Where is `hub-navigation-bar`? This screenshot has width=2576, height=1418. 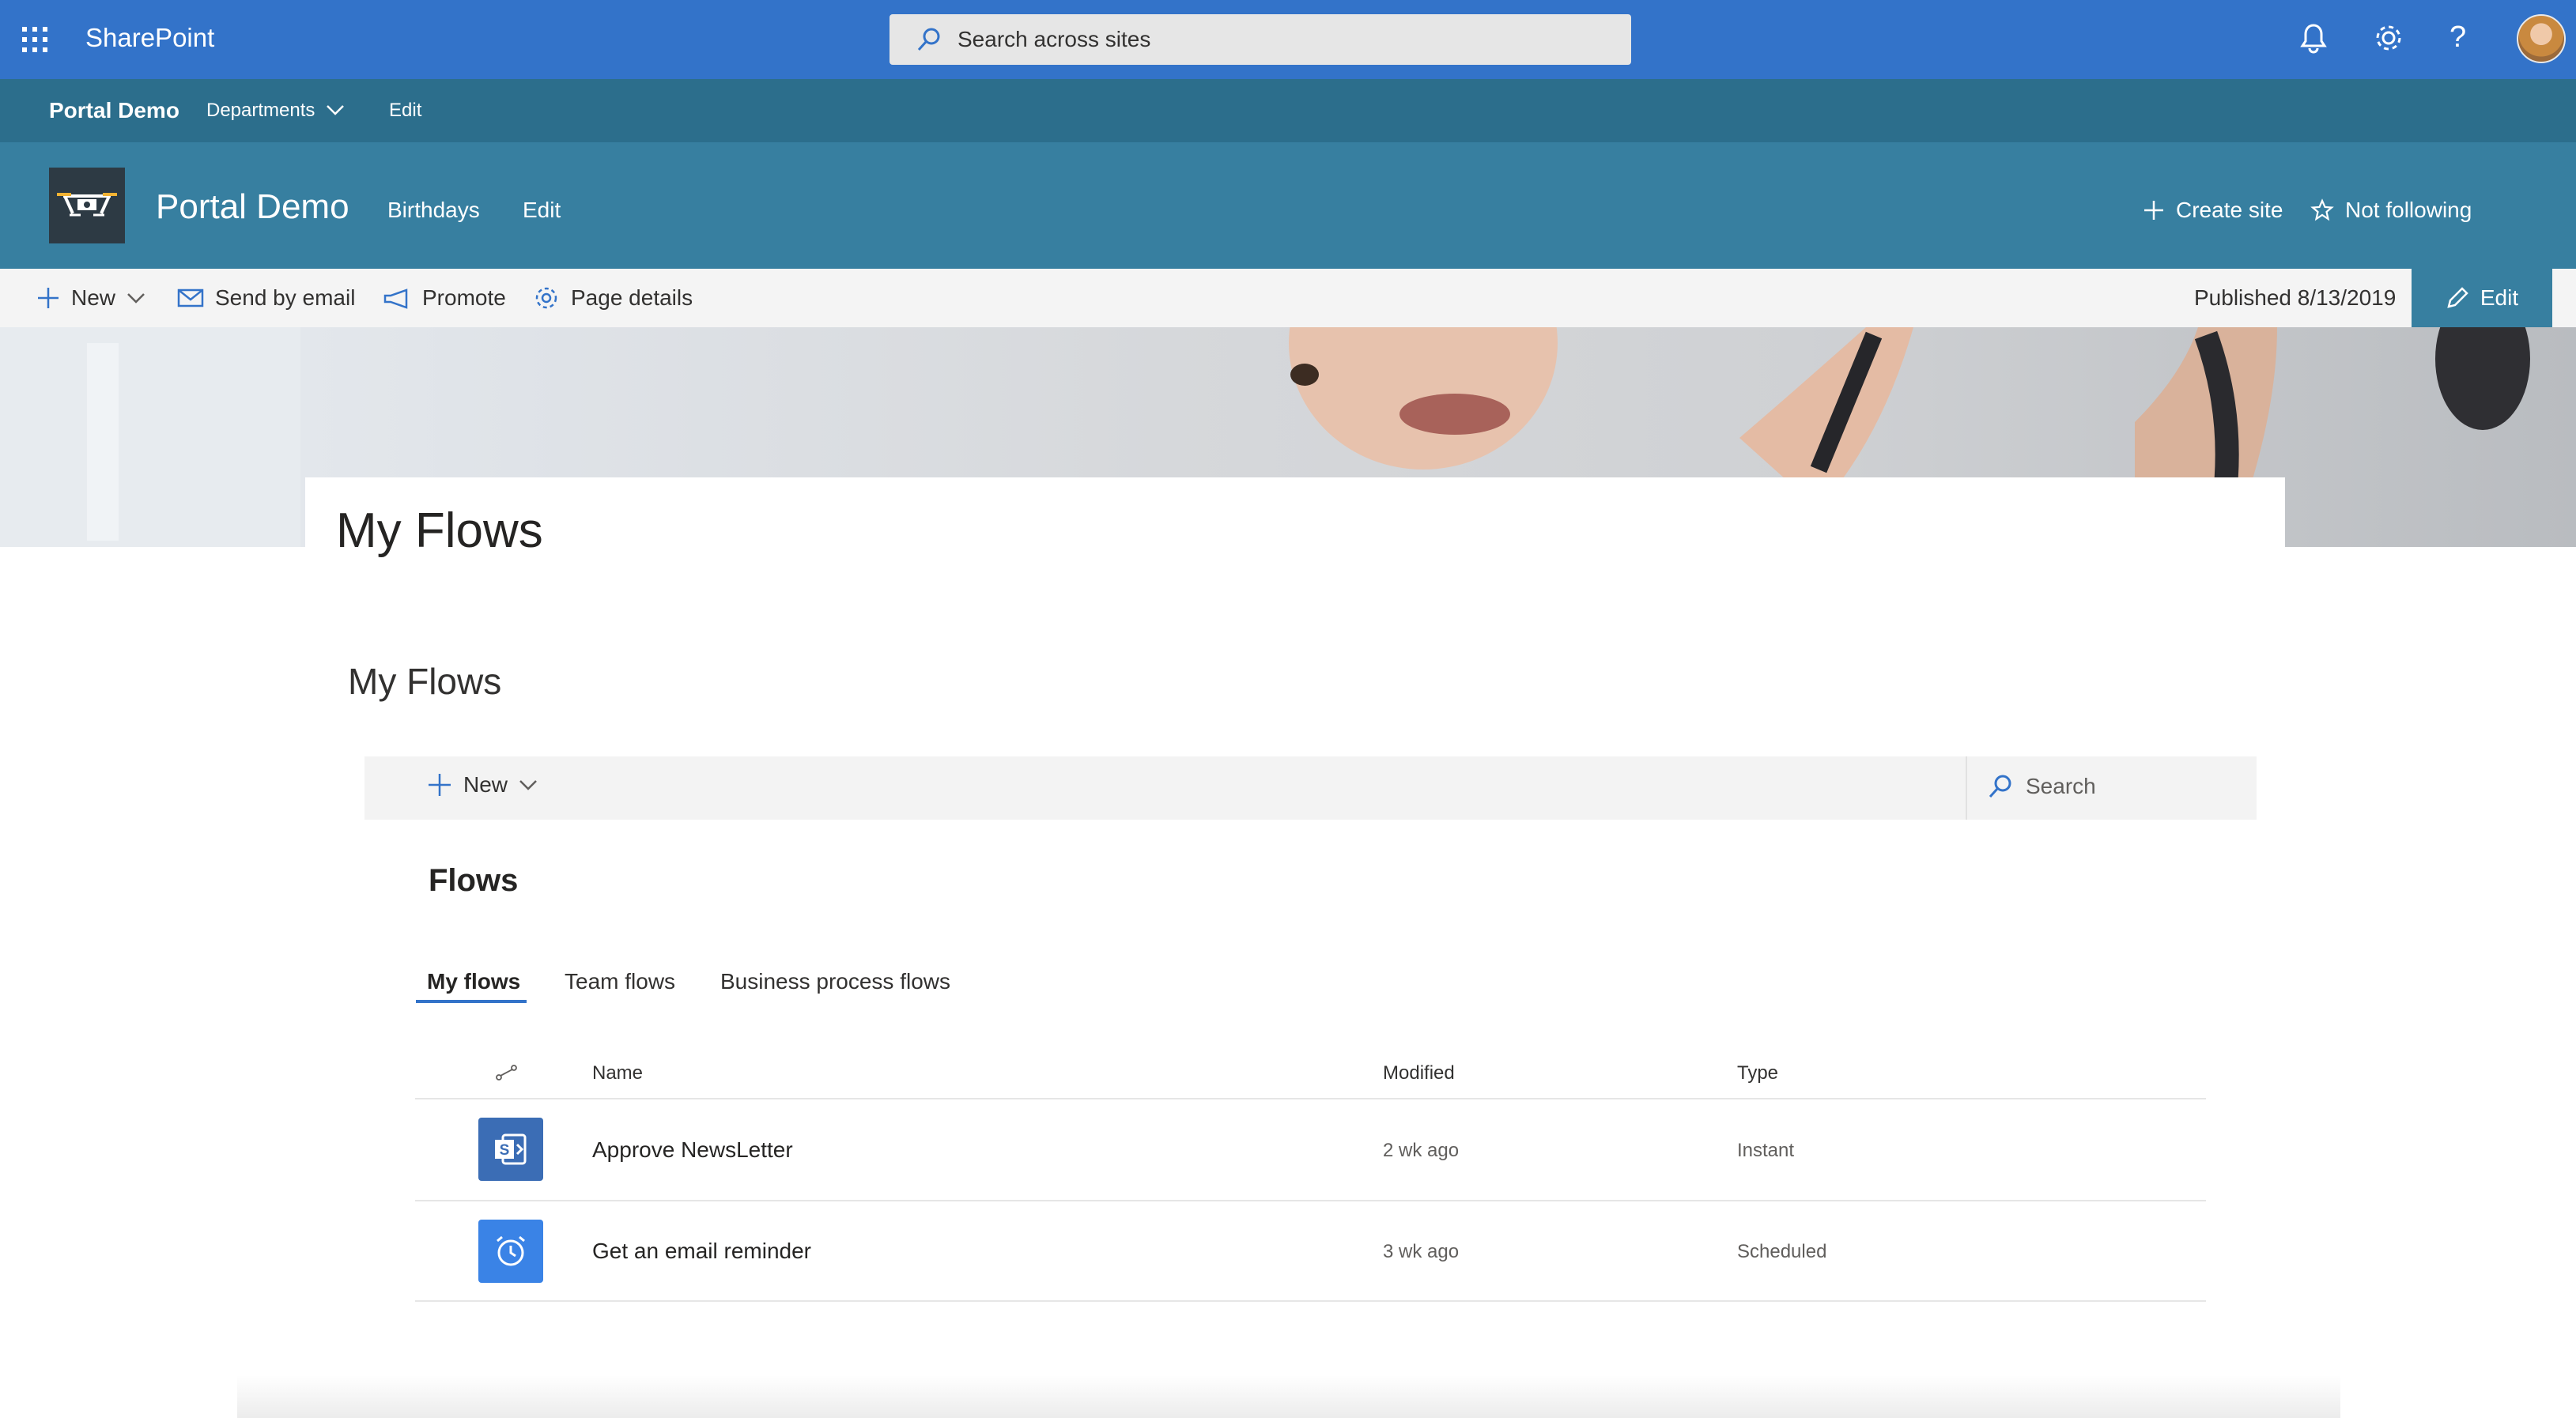
hub-navigation-bar is located at coordinates (1288, 111).